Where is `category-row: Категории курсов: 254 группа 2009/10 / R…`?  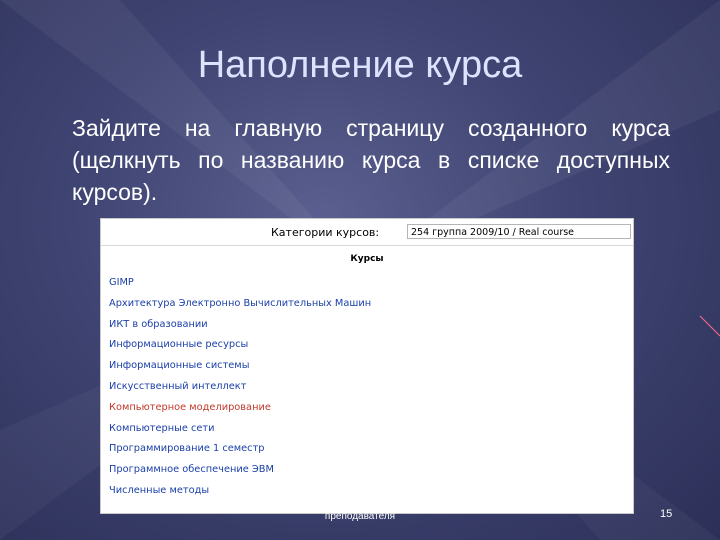
category-row: Категории курсов: 254 группа 2009/10 / R… is located at coordinates (367, 232).